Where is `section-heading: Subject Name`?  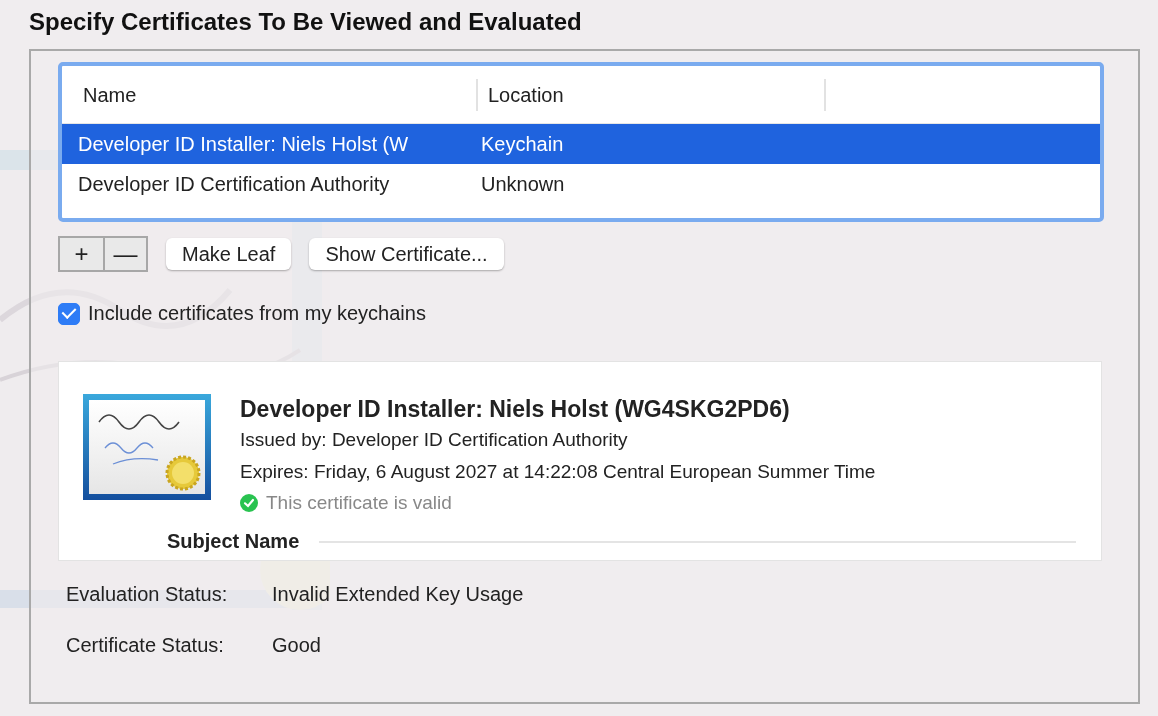
section-heading: Subject Name is located at coordinates (233, 541).